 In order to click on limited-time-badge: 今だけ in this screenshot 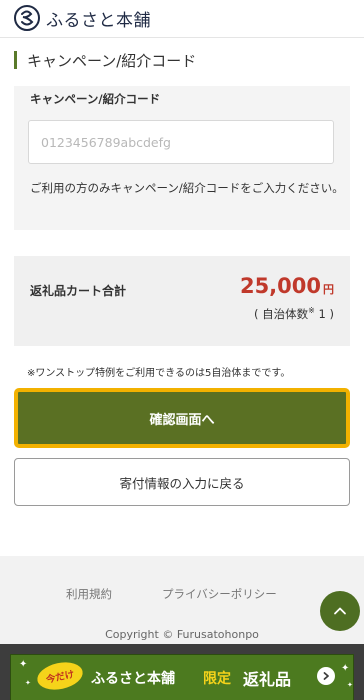, I will do `click(60, 676)`.